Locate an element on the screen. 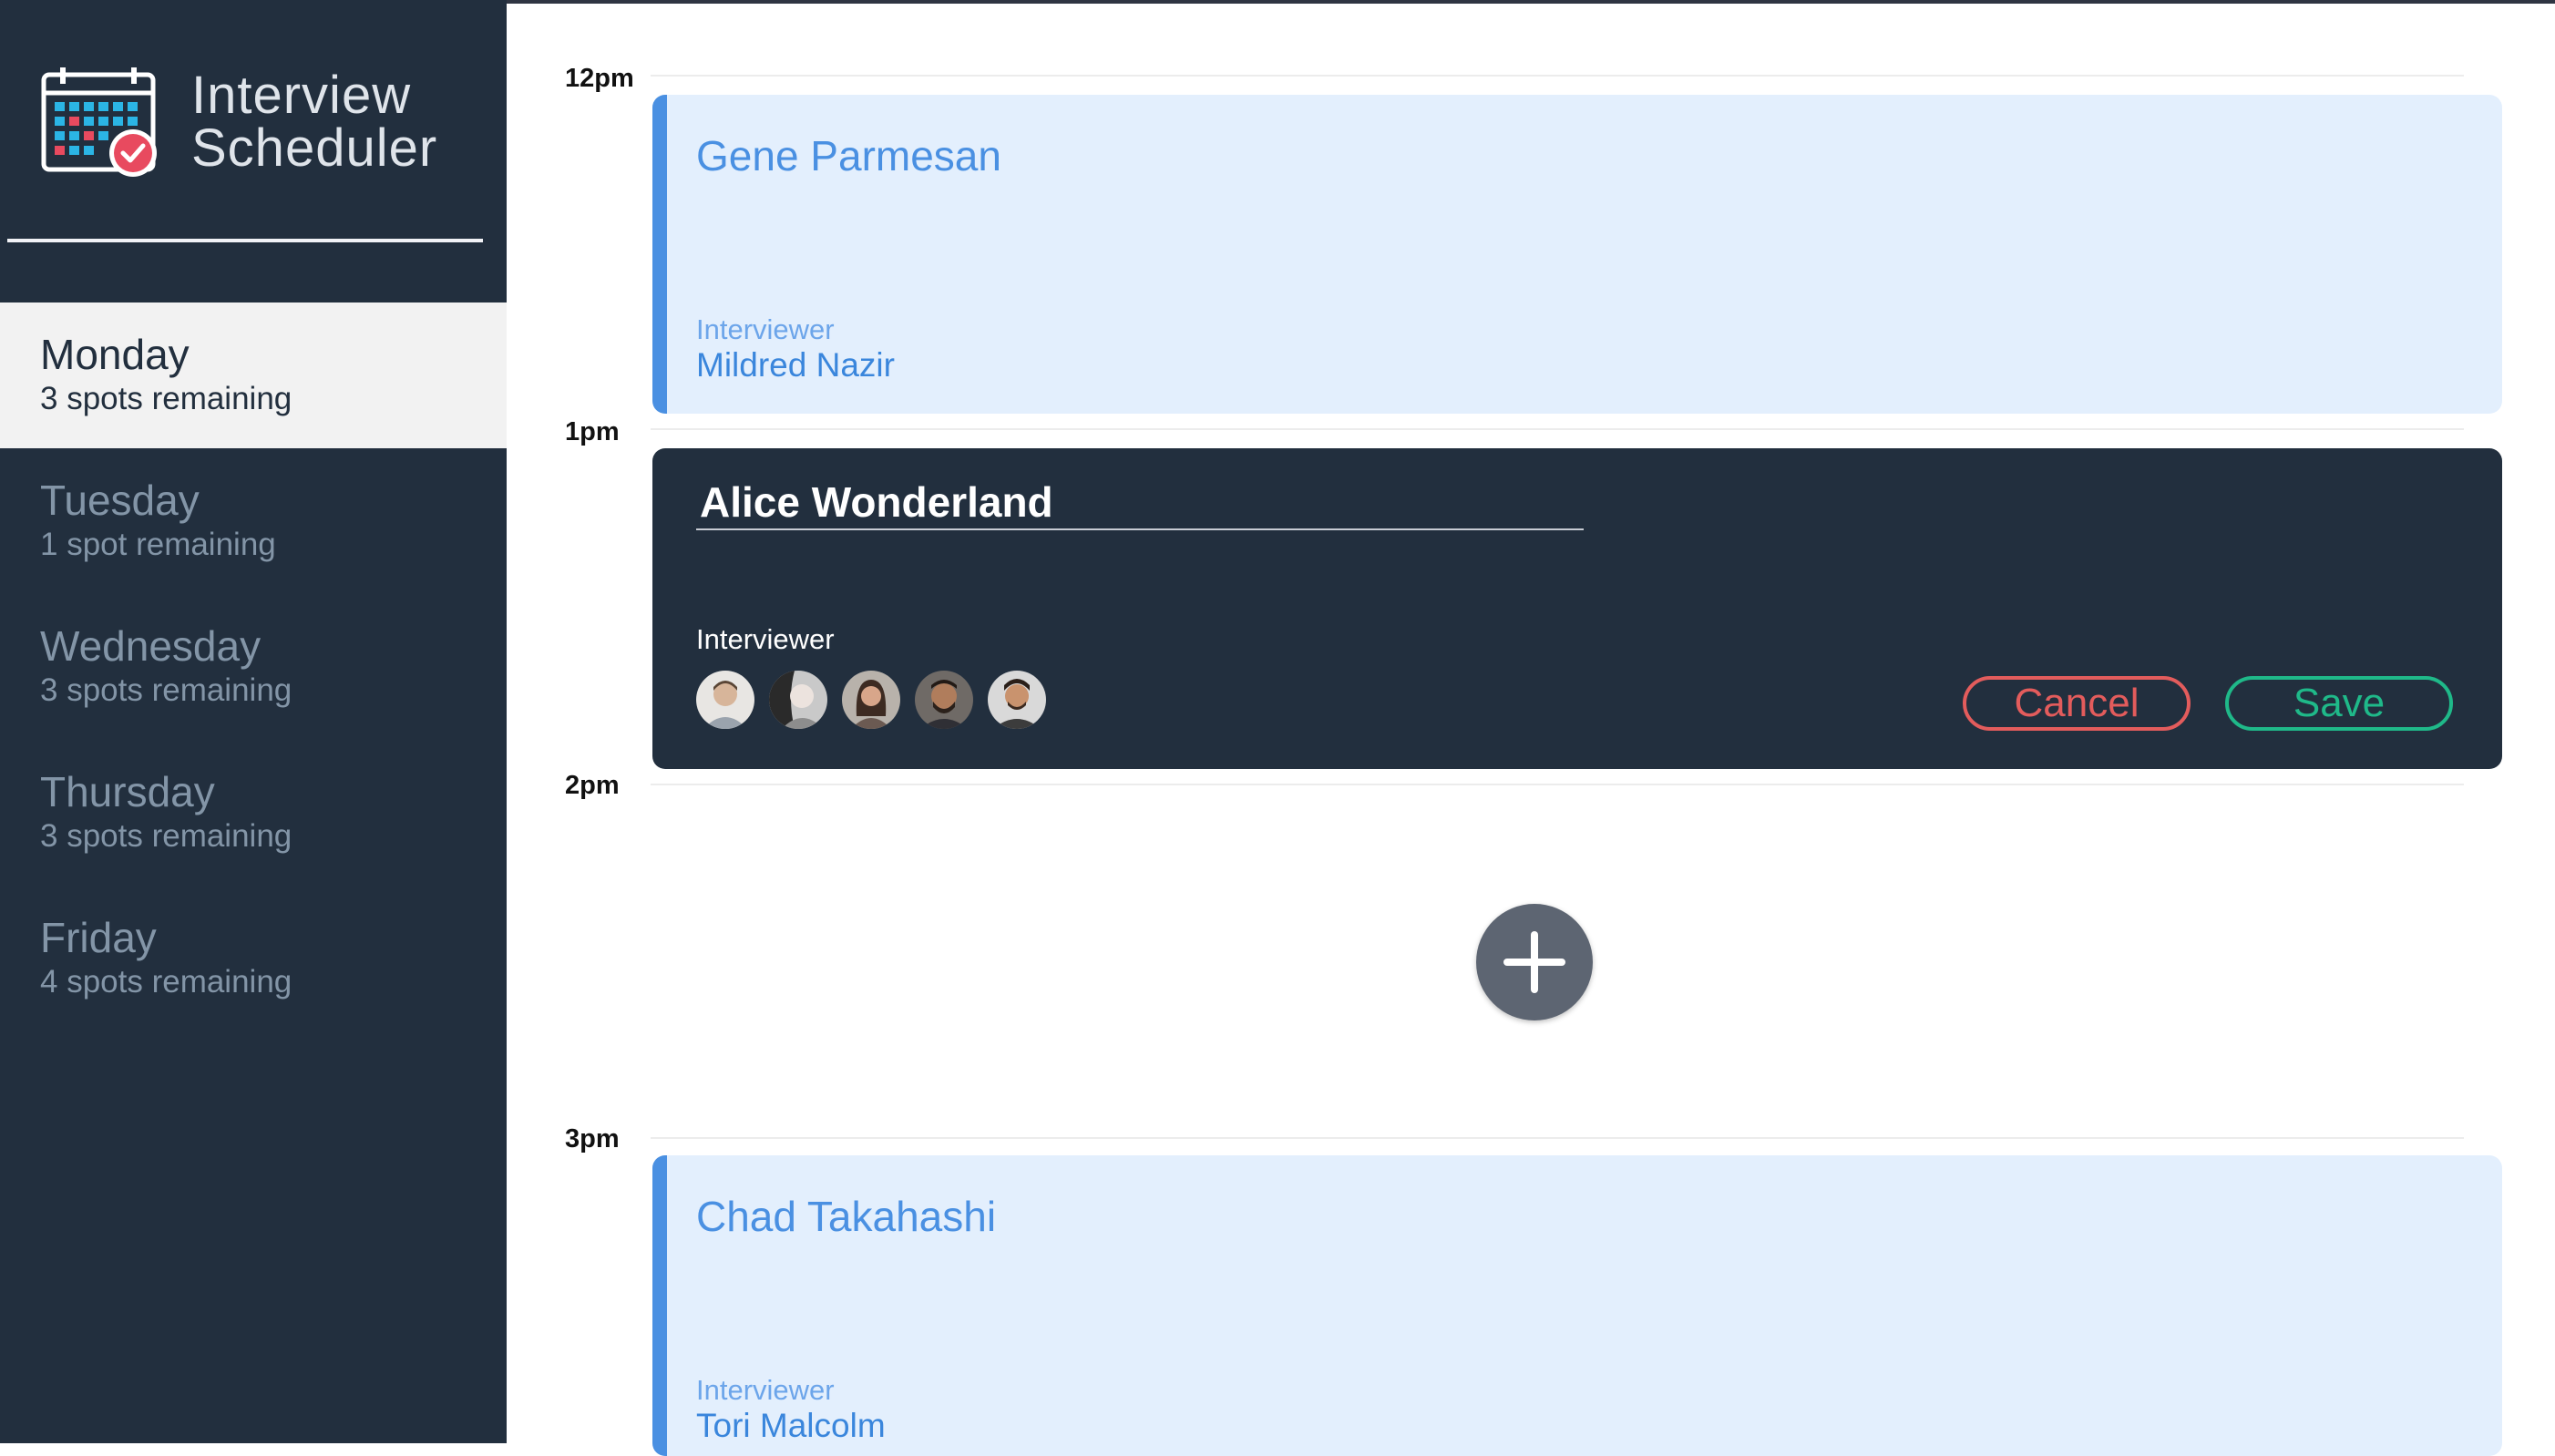 This screenshot has height=1456, width=2555. student-name-input is located at coordinates (1140, 503).